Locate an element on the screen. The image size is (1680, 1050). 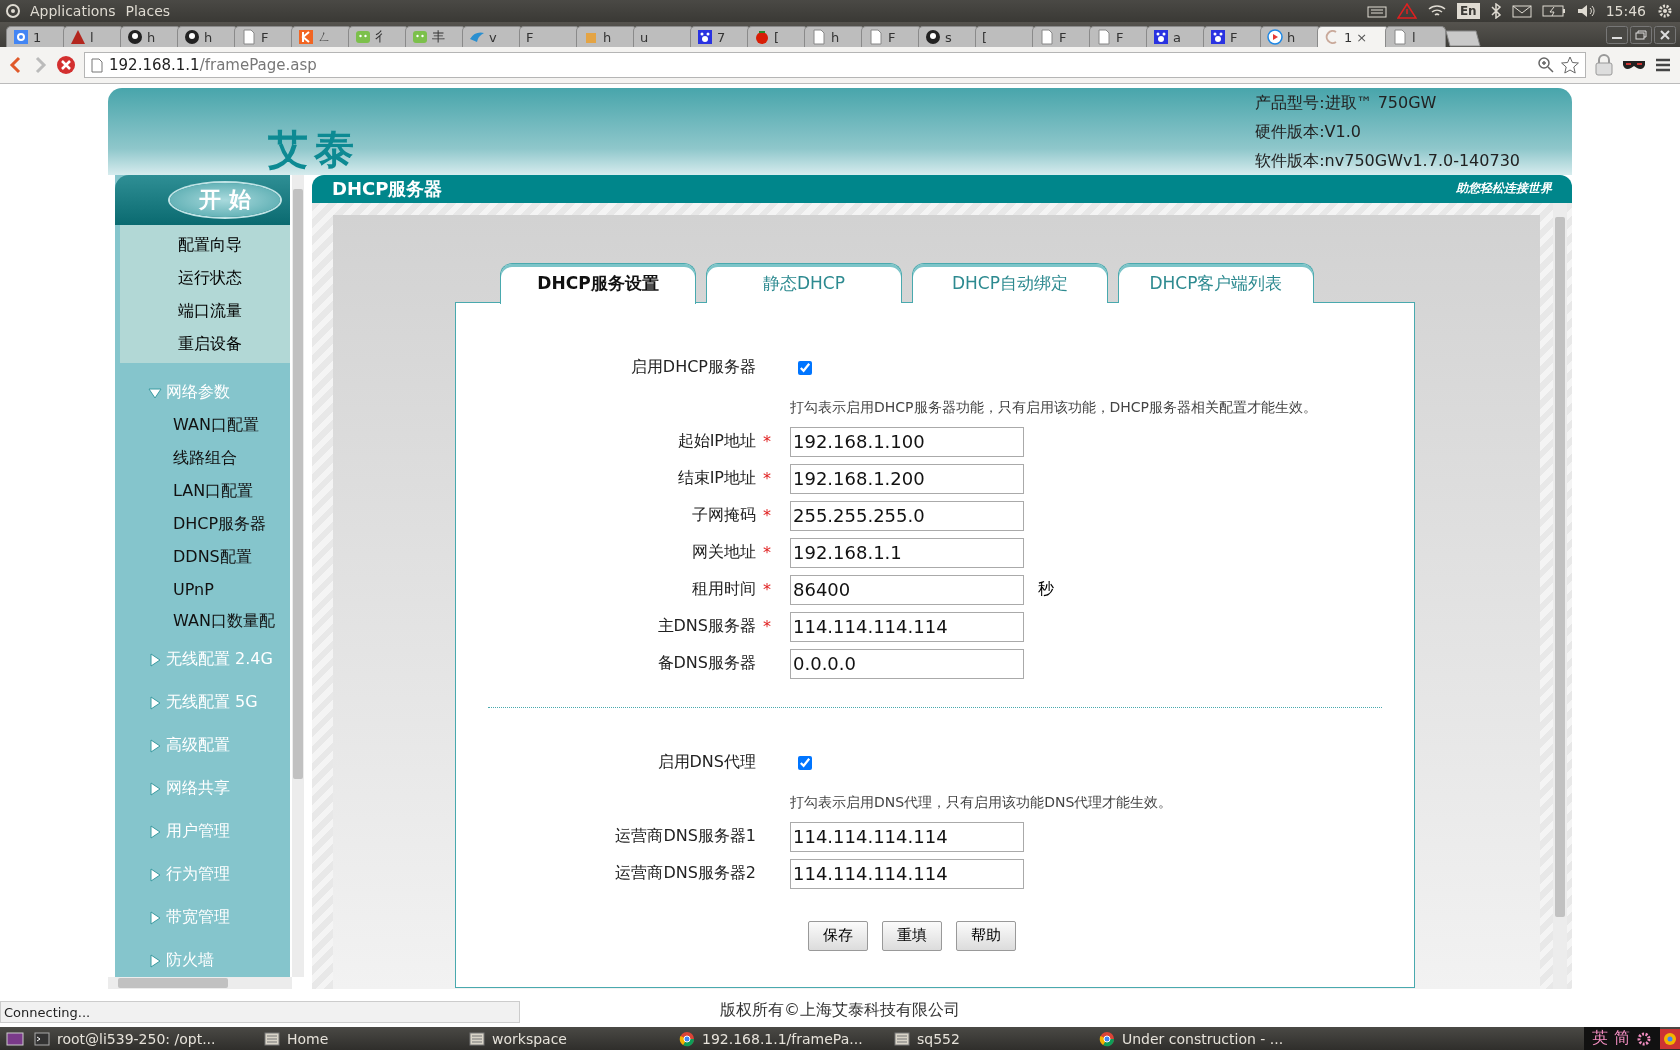
close-icon is located at coordinates (1665, 35).